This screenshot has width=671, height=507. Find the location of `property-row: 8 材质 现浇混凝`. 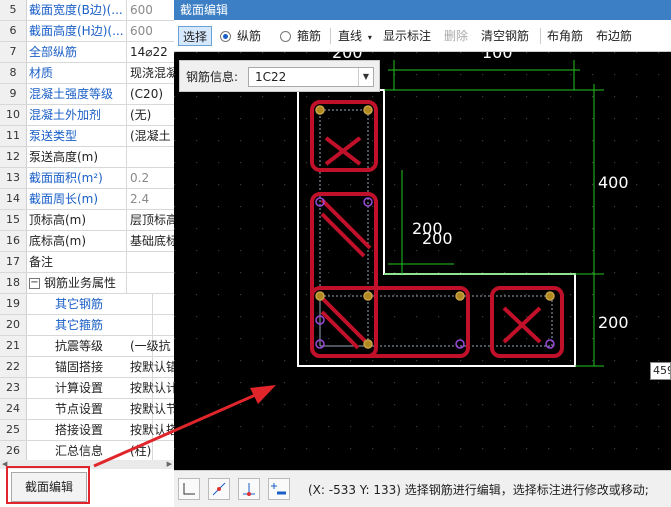

property-row: 8 材质 现浇混凝 is located at coordinates (87, 73).